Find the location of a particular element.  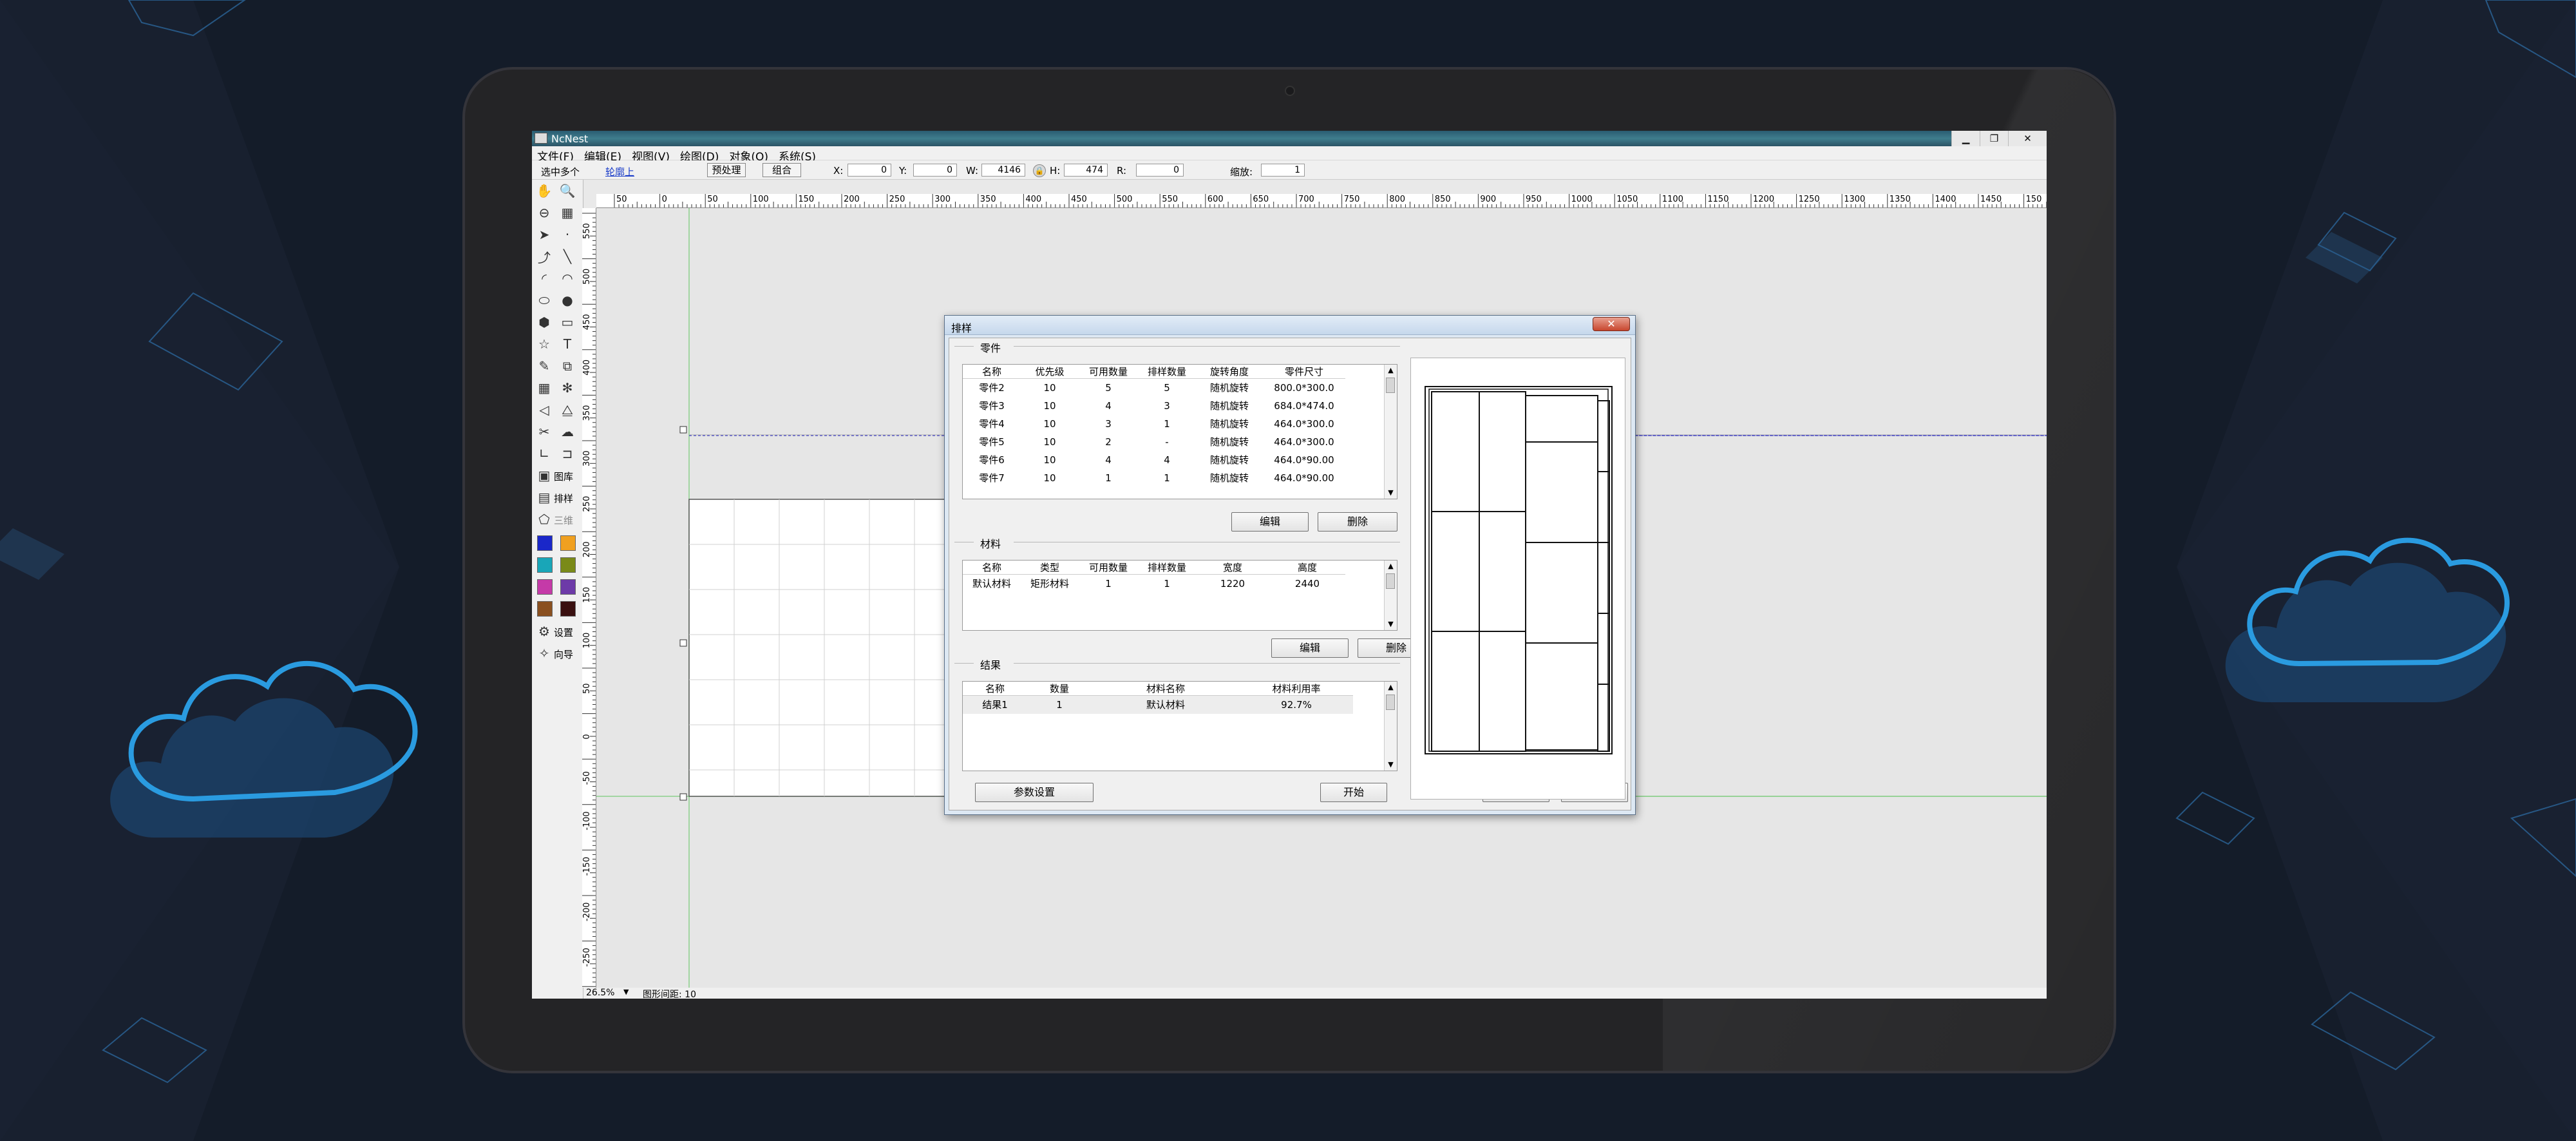

cell: 1 is located at coordinates (1108, 478).